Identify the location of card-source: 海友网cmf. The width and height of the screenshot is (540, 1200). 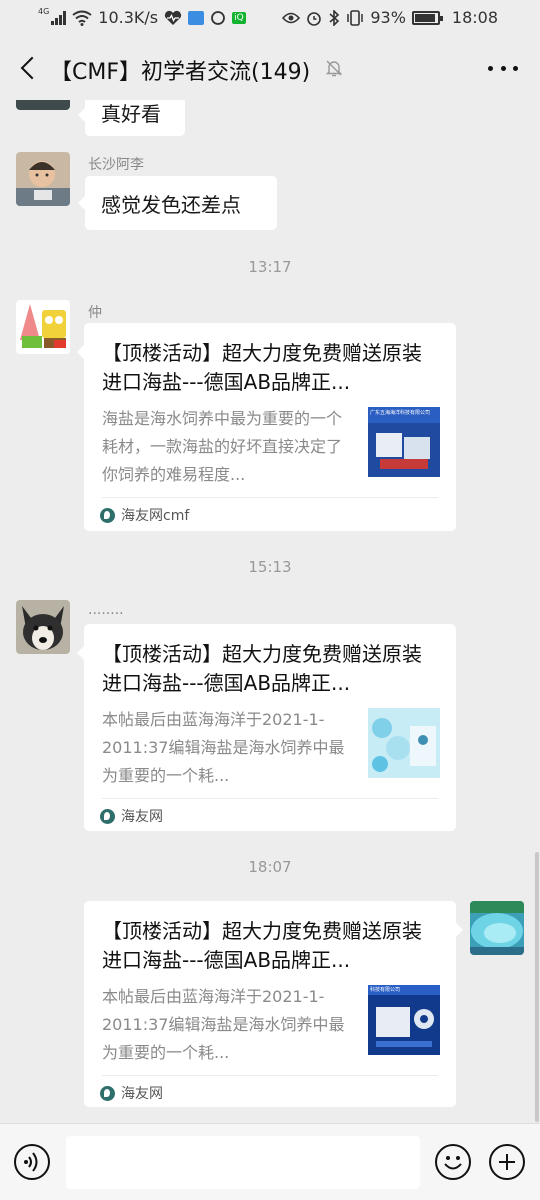
(144, 515).